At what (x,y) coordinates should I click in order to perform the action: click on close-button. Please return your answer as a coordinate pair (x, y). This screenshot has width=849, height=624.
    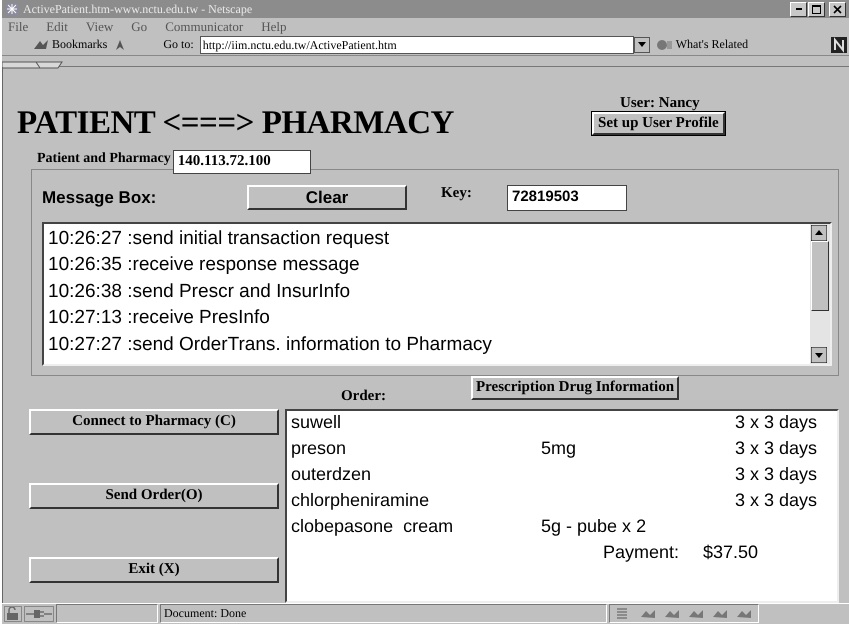
    Looking at the image, I should click on (837, 9).